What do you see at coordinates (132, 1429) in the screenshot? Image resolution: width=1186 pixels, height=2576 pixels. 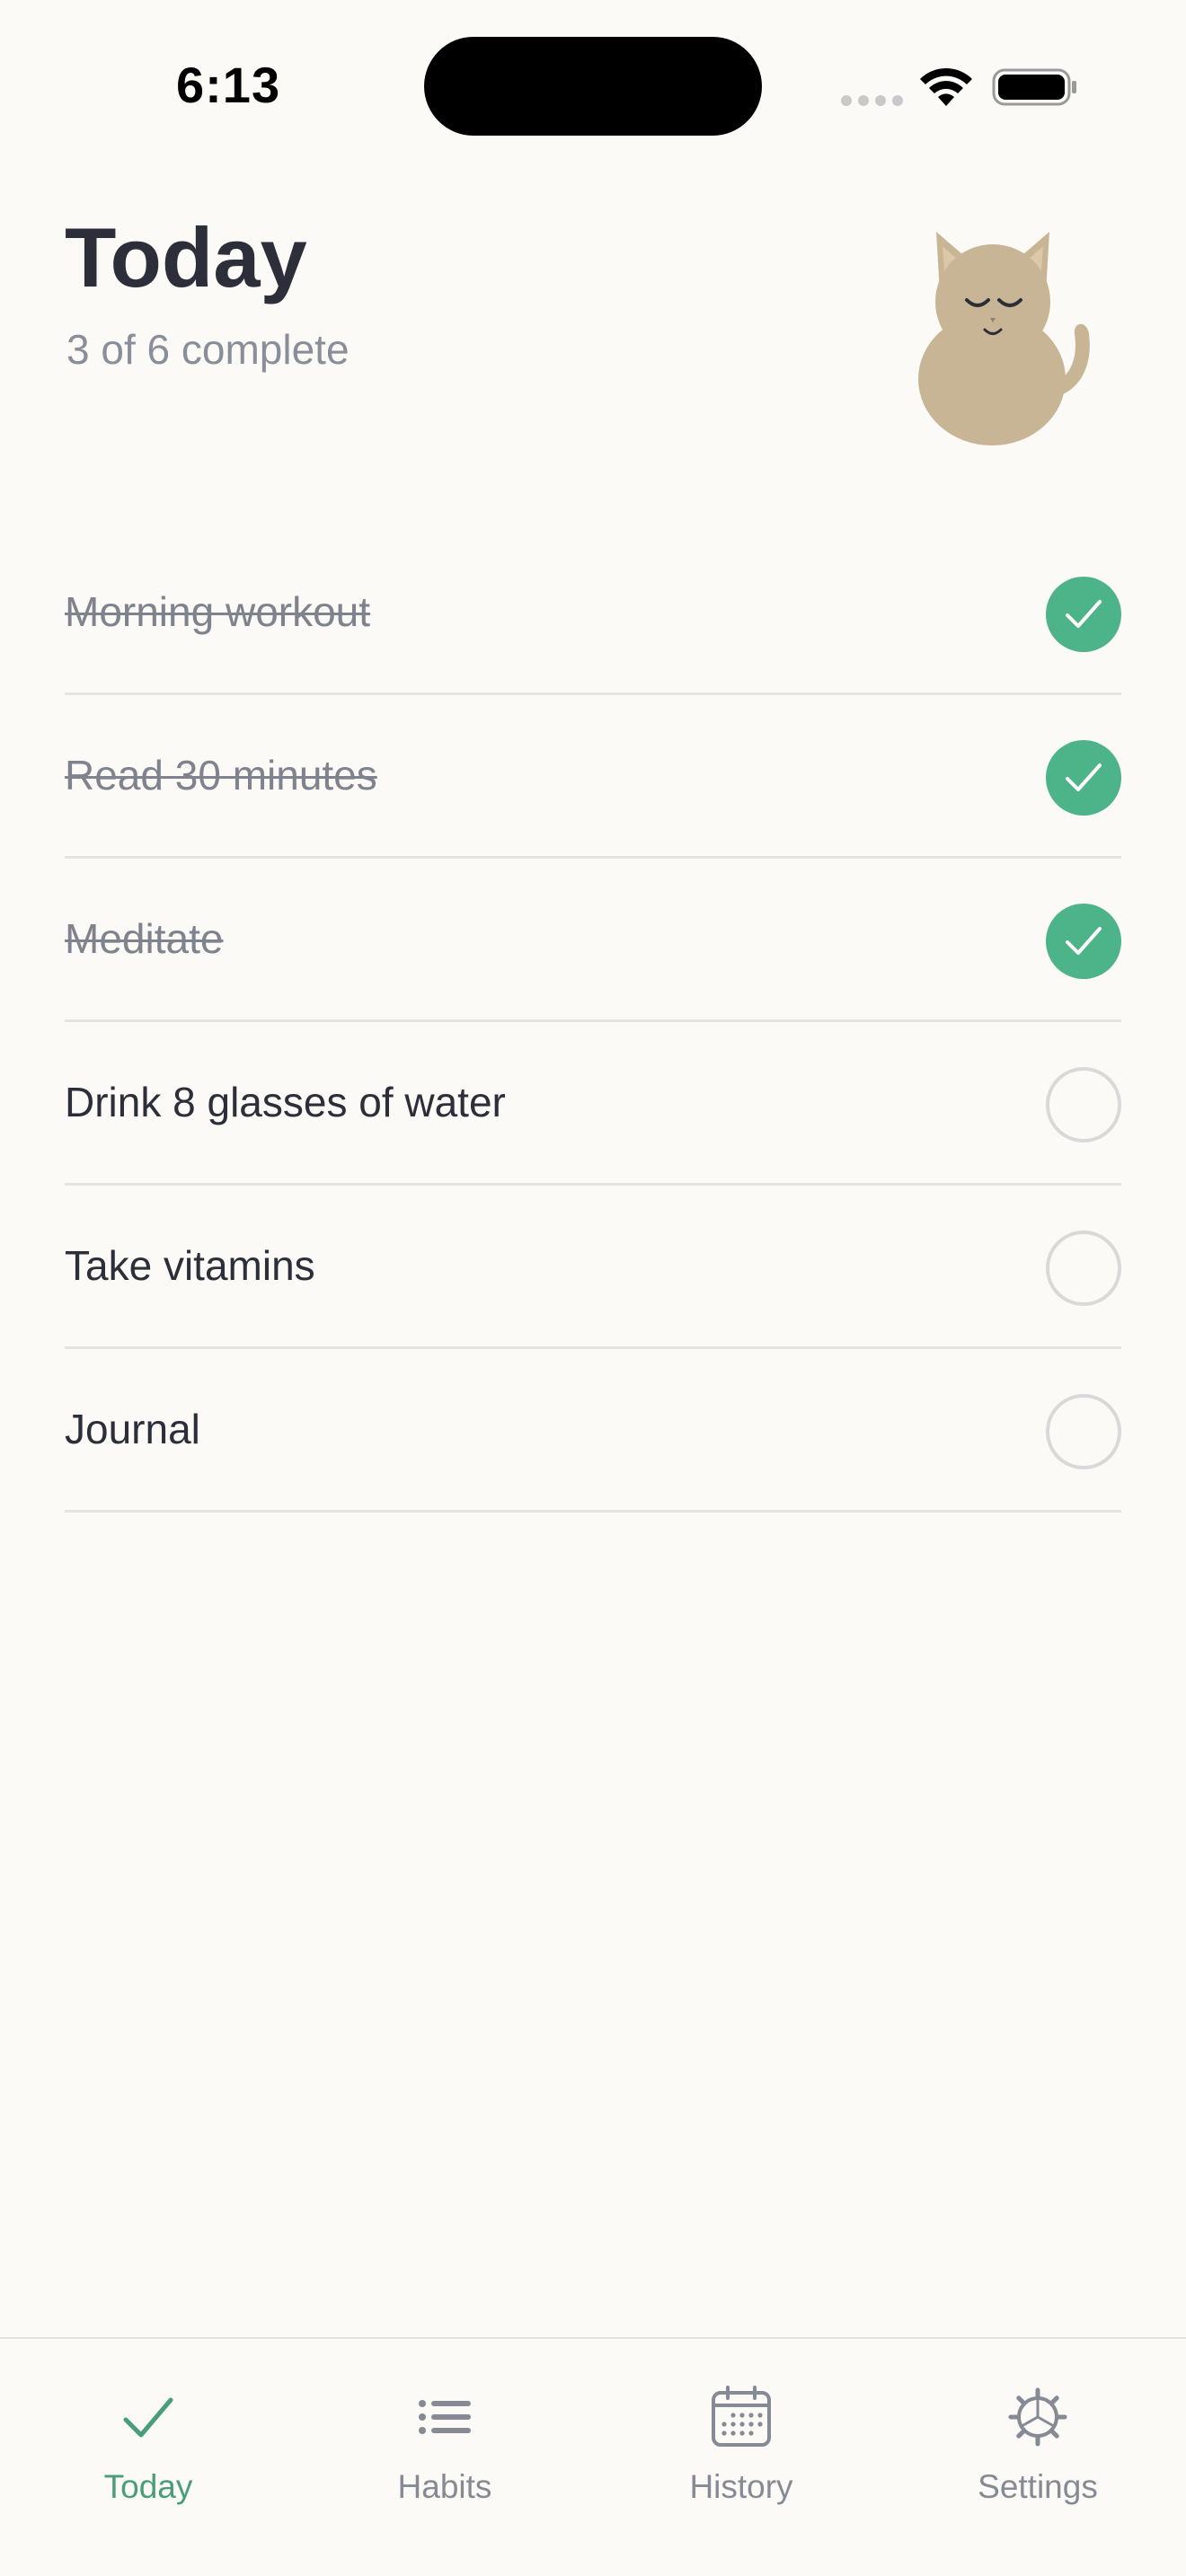 I see `habit-label: Journal` at bounding box center [132, 1429].